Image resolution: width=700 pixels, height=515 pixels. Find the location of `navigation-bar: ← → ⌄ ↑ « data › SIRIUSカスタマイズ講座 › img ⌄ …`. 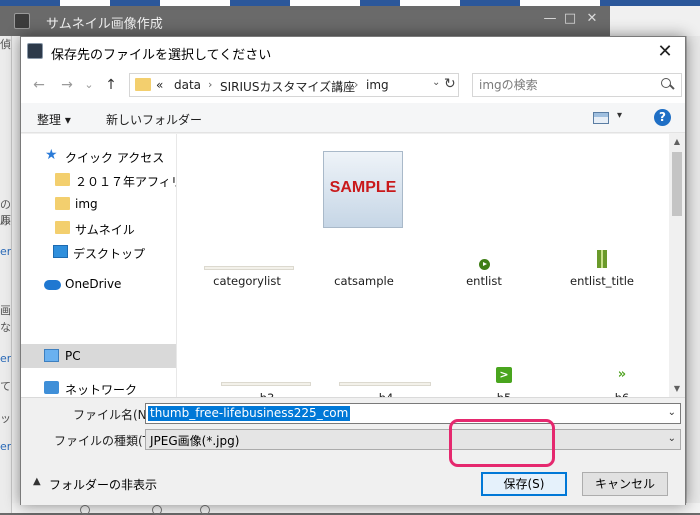

navigation-bar: ← → ⌄ ↑ « data › SIRIUSカスタマイズ講座 › img ⌄ … is located at coordinates (353, 85).